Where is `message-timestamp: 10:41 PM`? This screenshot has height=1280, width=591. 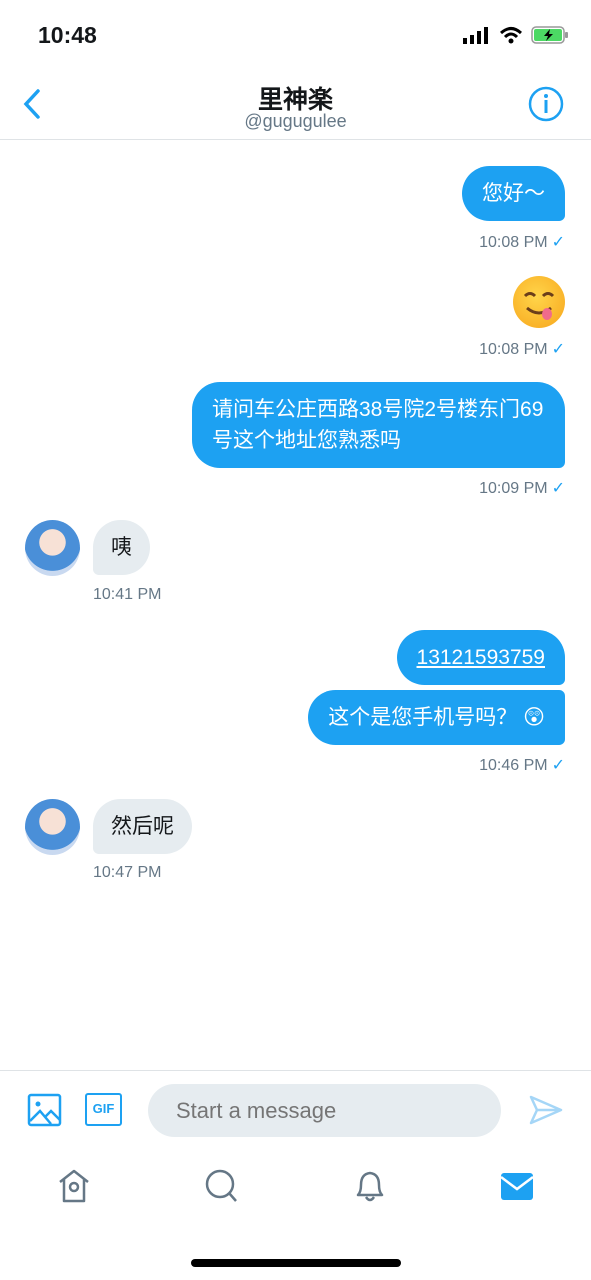
message-timestamp: 10:41 PM is located at coordinates (127, 594).